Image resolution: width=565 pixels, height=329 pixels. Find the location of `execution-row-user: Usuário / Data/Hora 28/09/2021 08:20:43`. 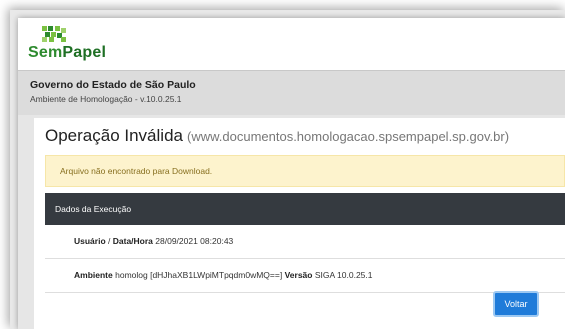

execution-row-user: Usuário / Data/Hora 28/09/2021 08:20:43 is located at coordinates (305, 242).